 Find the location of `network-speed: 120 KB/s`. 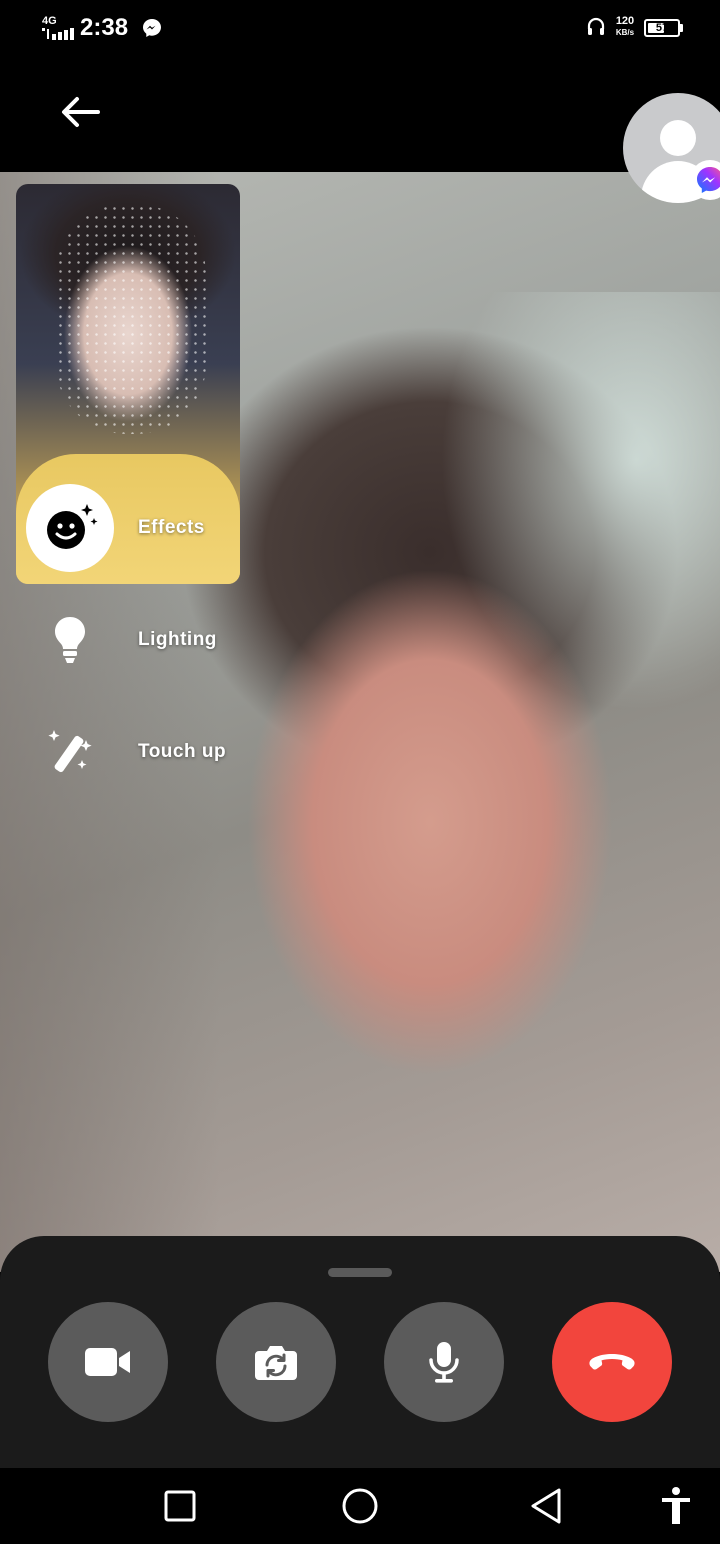

network-speed: 120 KB/s is located at coordinates (625, 27).